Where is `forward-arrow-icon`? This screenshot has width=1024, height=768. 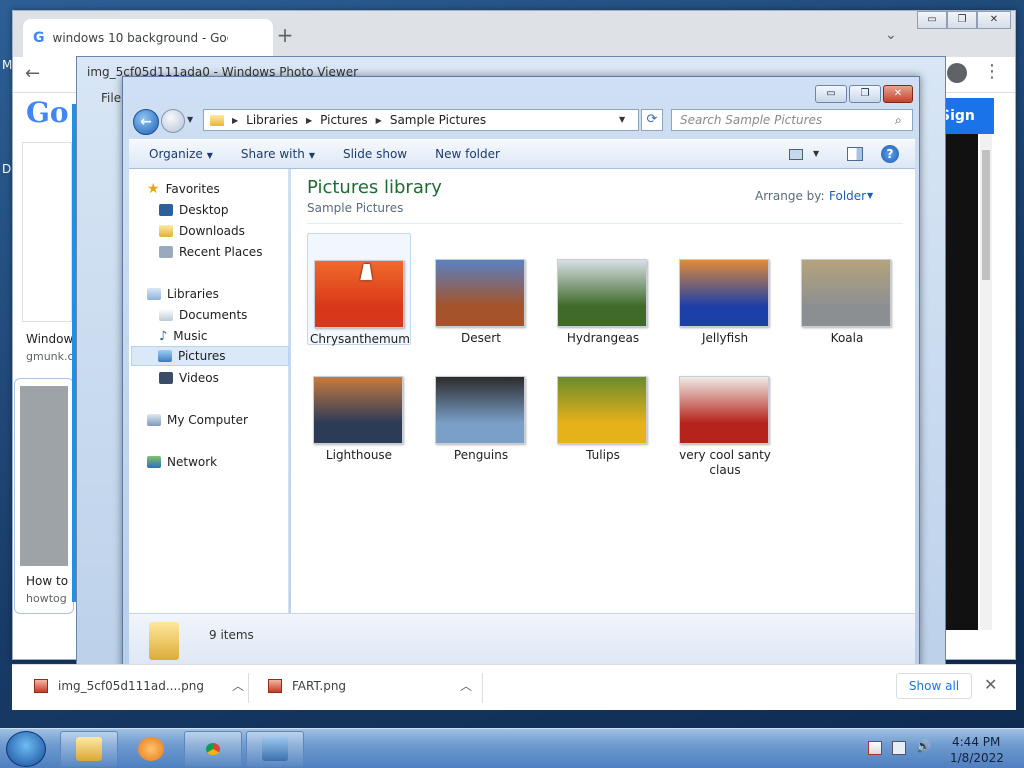 forward-arrow-icon is located at coordinates (173, 121).